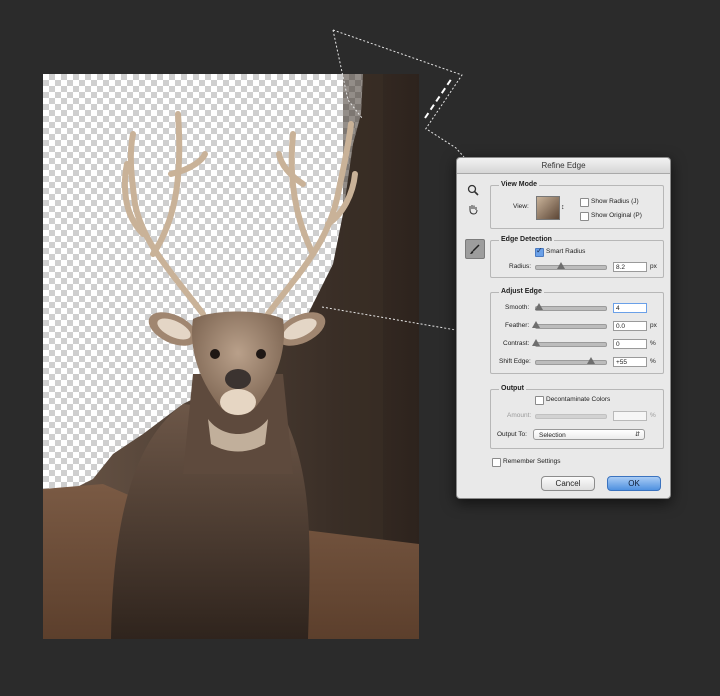  What do you see at coordinates (571, 266) in the screenshot?
I see `radius-slider` at bounding box center [571, 266].